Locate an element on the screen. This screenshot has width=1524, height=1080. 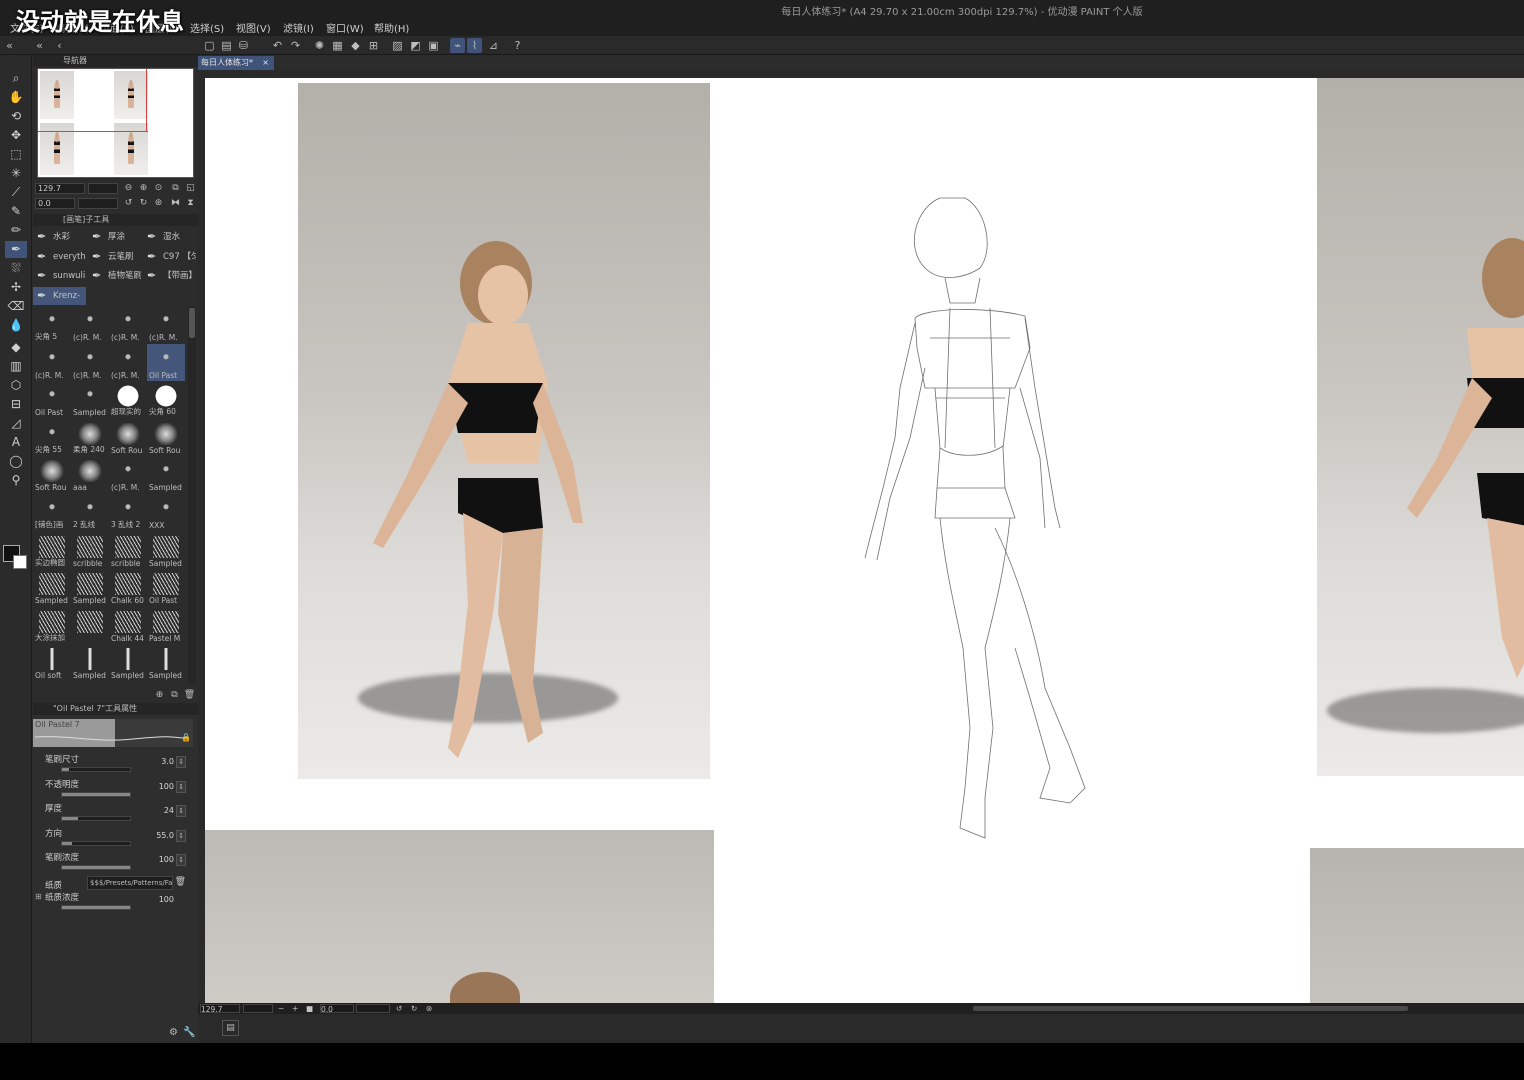
menu-select: 选择(S) is located at coordinates (207, 27).